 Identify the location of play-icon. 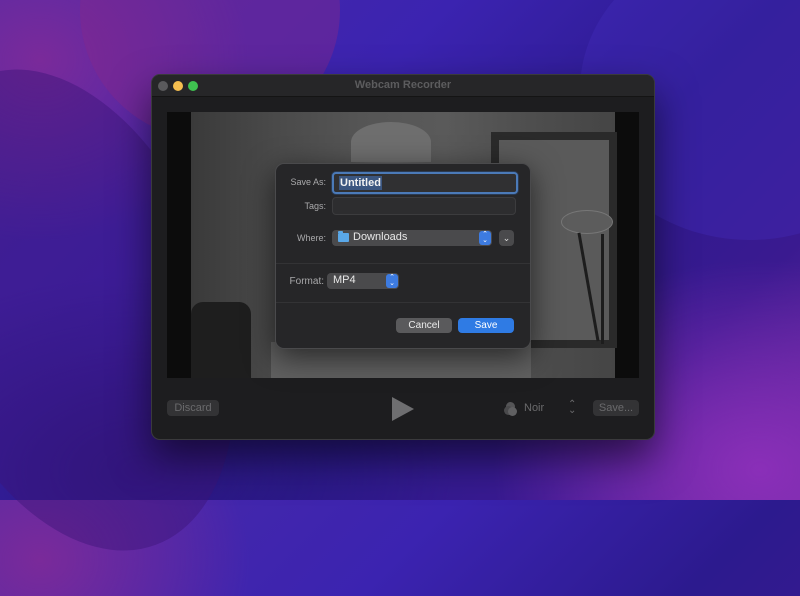
(403, 409).